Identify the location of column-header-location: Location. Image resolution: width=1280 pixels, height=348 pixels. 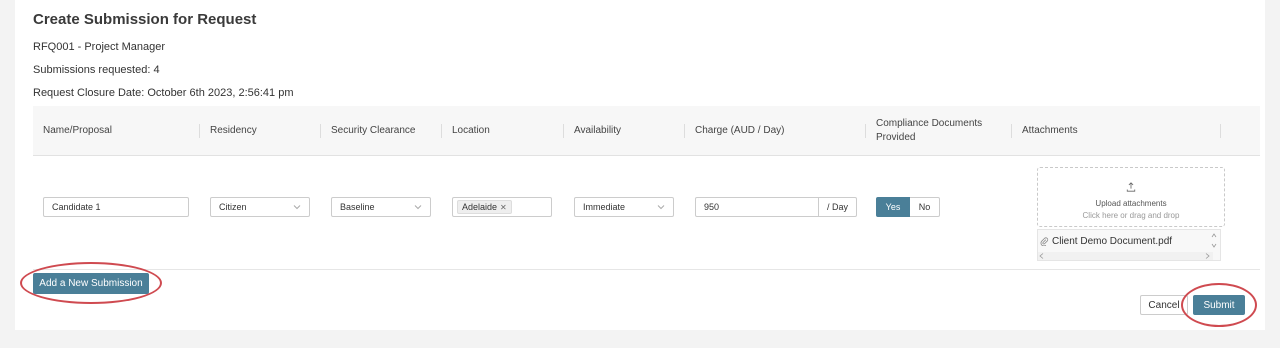
(471, 130).